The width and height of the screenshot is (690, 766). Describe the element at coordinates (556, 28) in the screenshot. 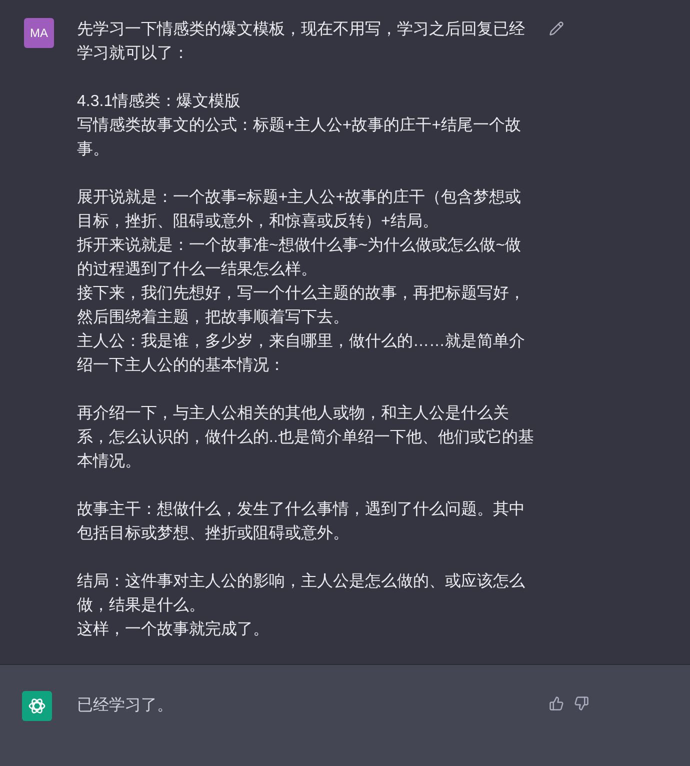

I see `edit-icon` at that location.